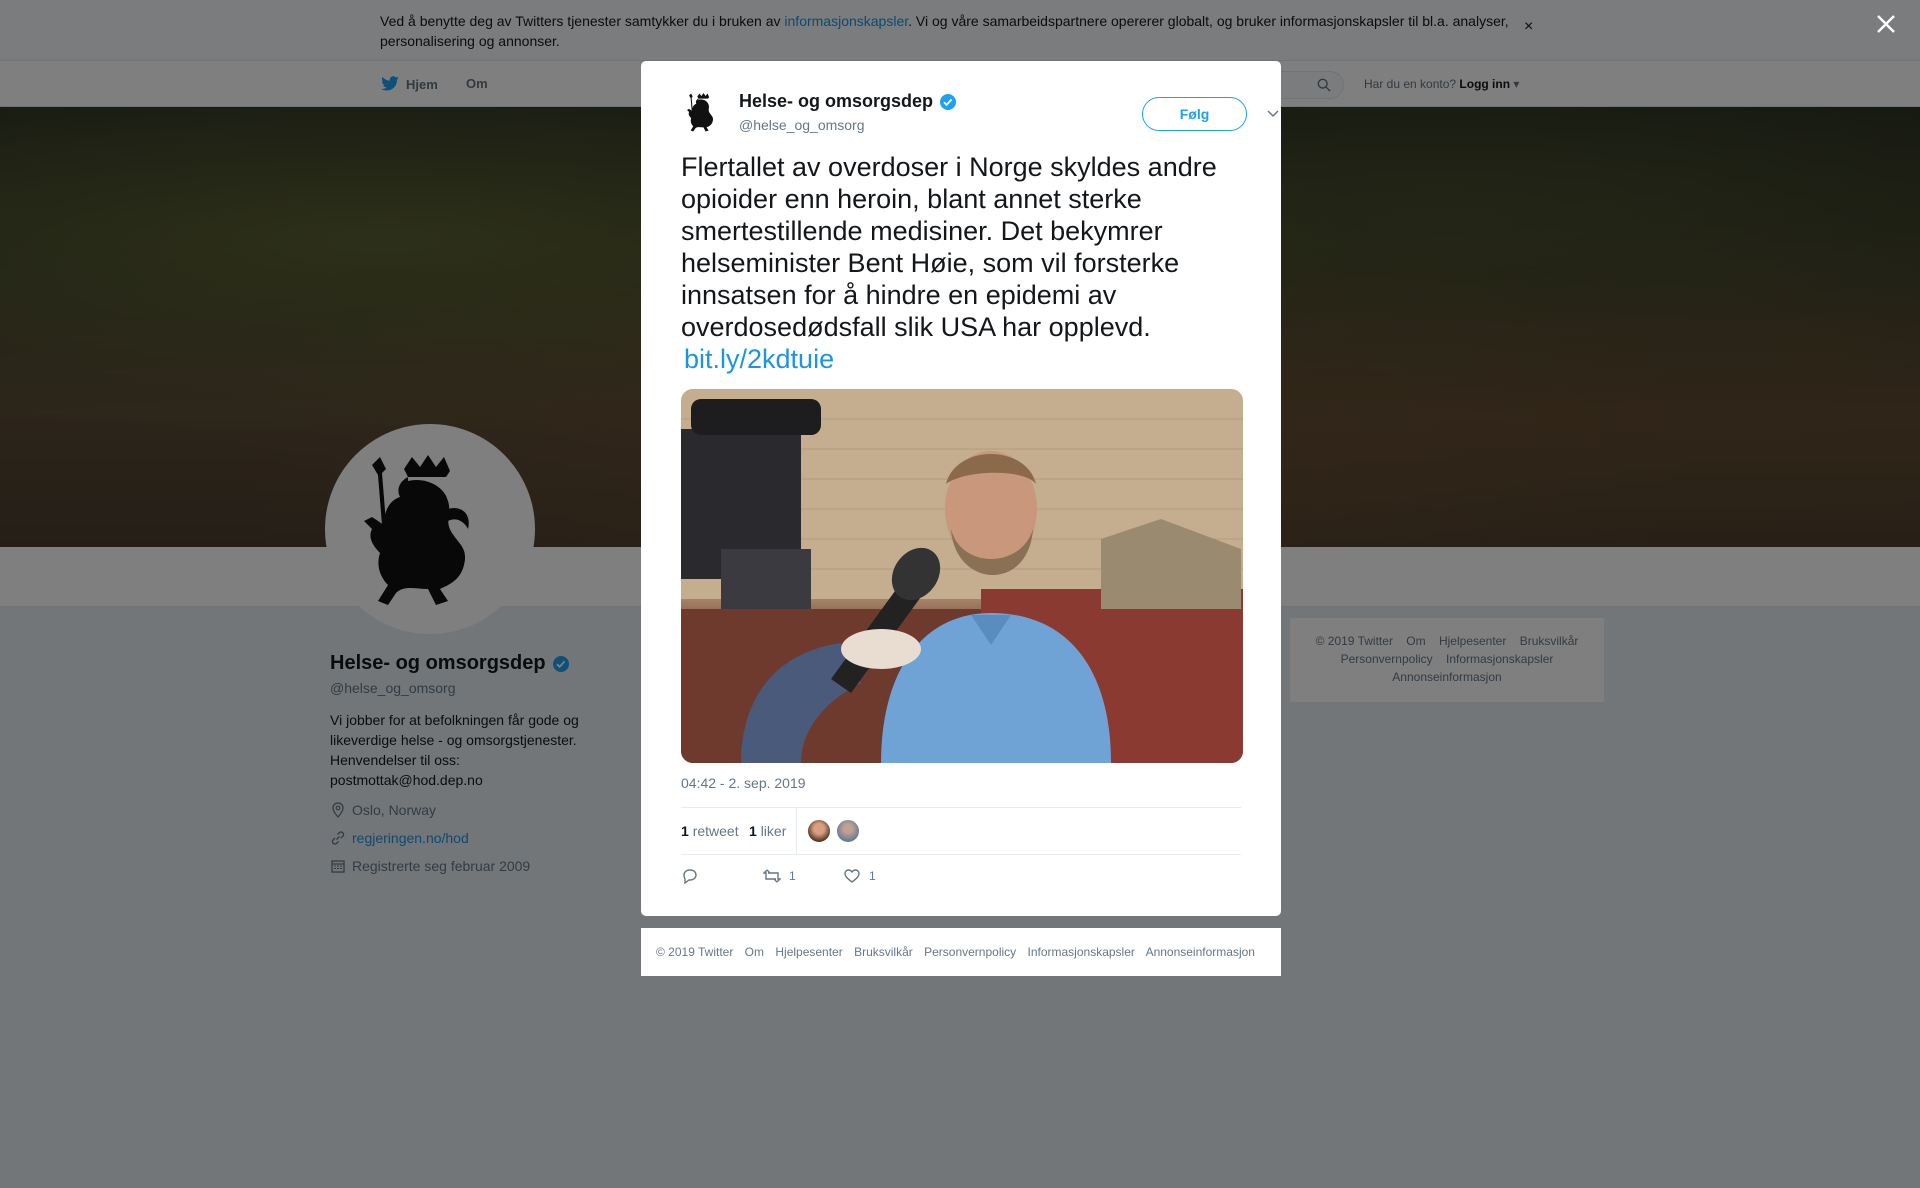 Image resolution: width=1920 pixels, height=1188 pixels. What do you see at coordinates (700, 112) in the screenshot?
I see `lion-coat-of-arms-icon` at bounding box center [700, 112].